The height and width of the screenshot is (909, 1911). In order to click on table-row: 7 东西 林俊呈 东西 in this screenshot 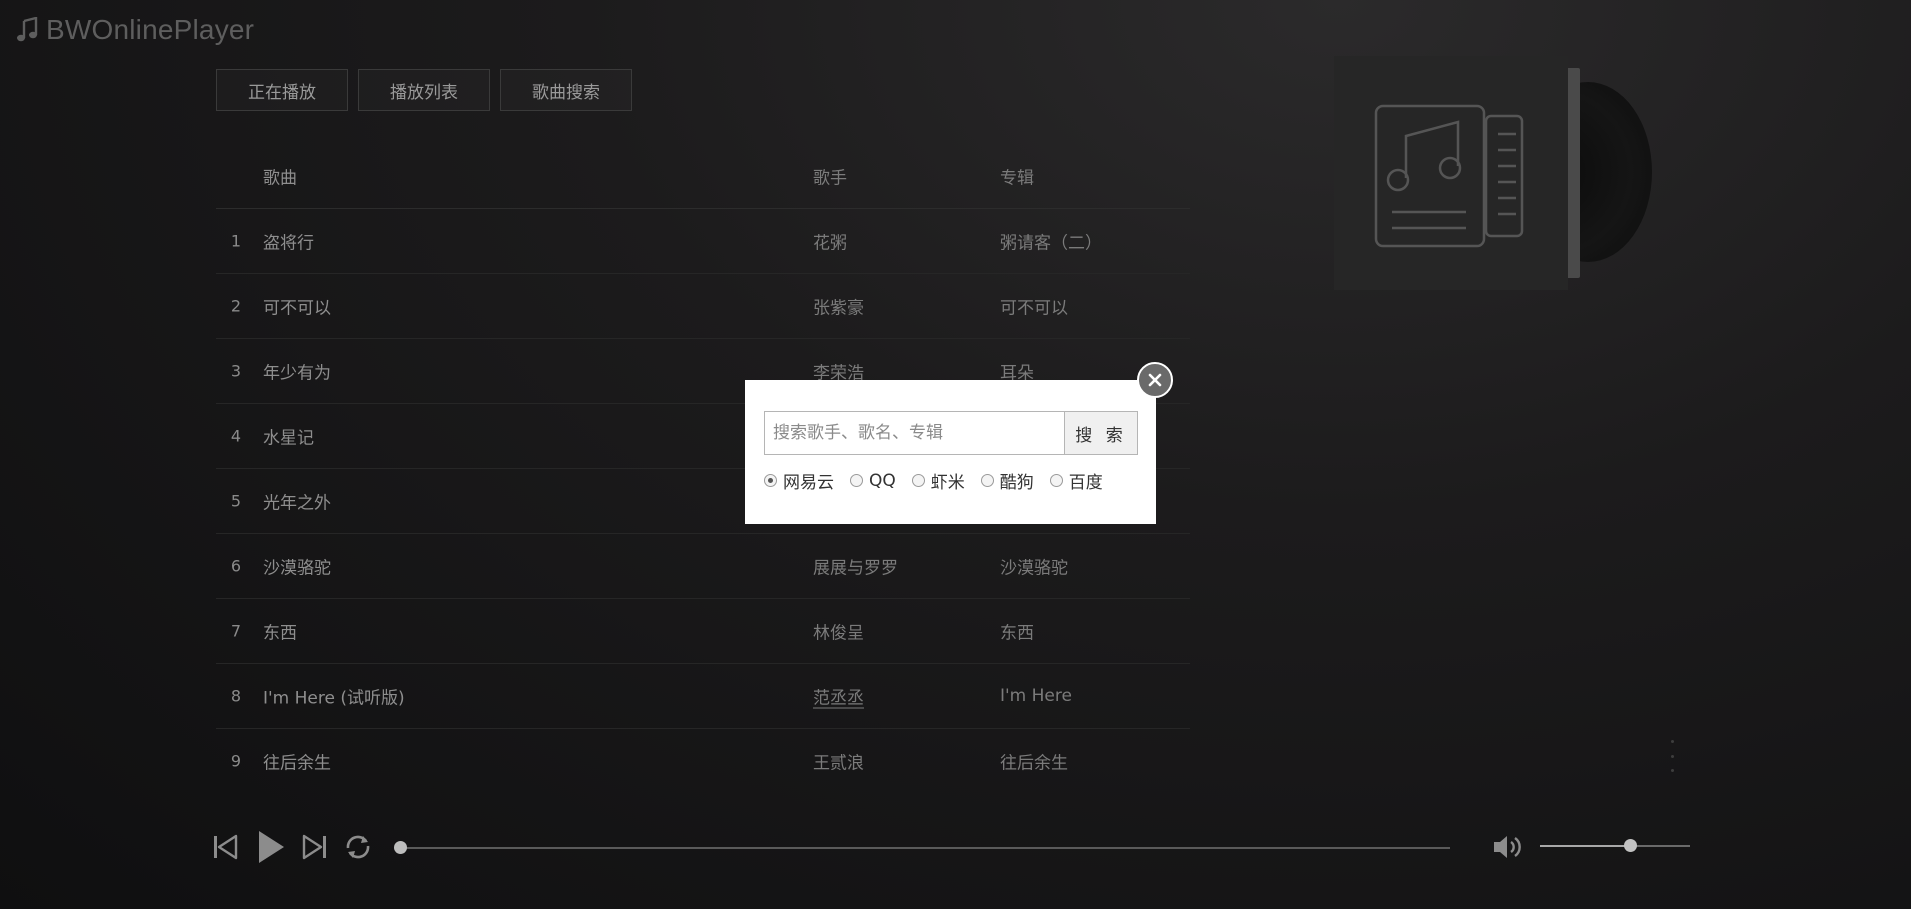, I will do `click(703, 631)`.